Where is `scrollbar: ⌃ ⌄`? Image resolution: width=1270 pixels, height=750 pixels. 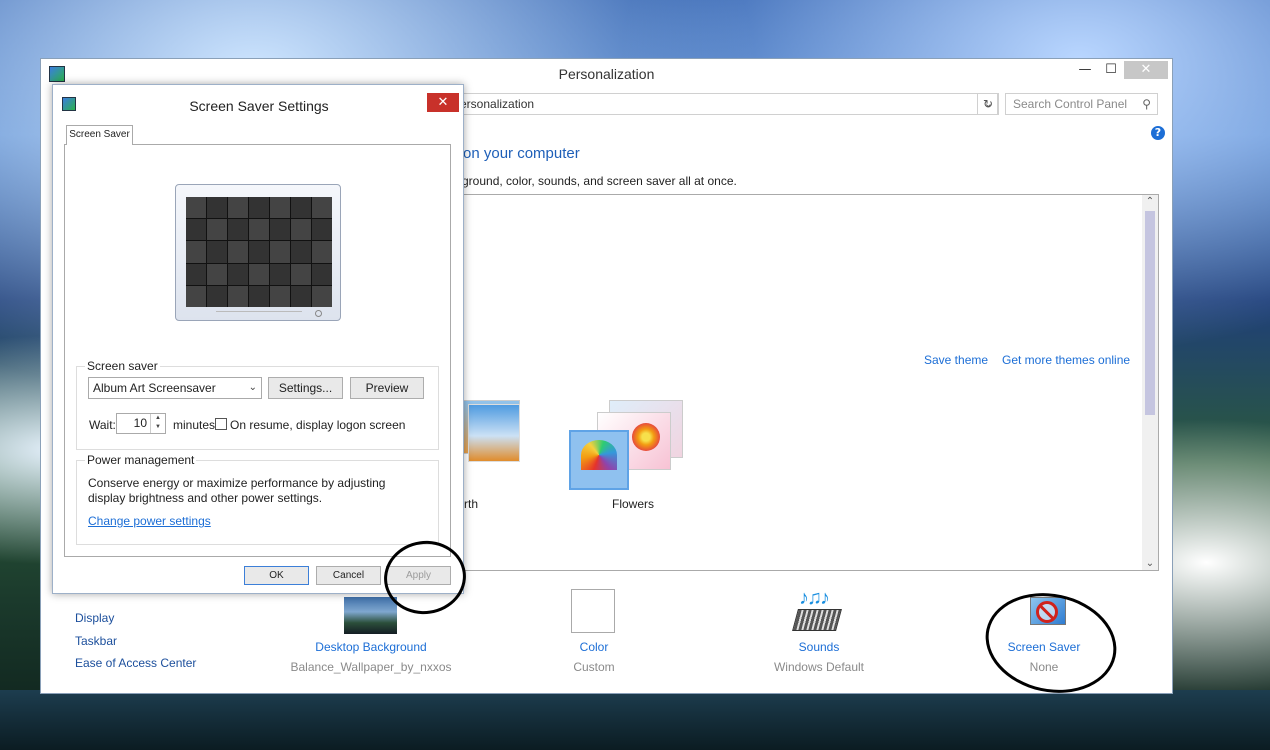
scrollbar: ⌃ ⌄ is located at coordinates (1150, 382).